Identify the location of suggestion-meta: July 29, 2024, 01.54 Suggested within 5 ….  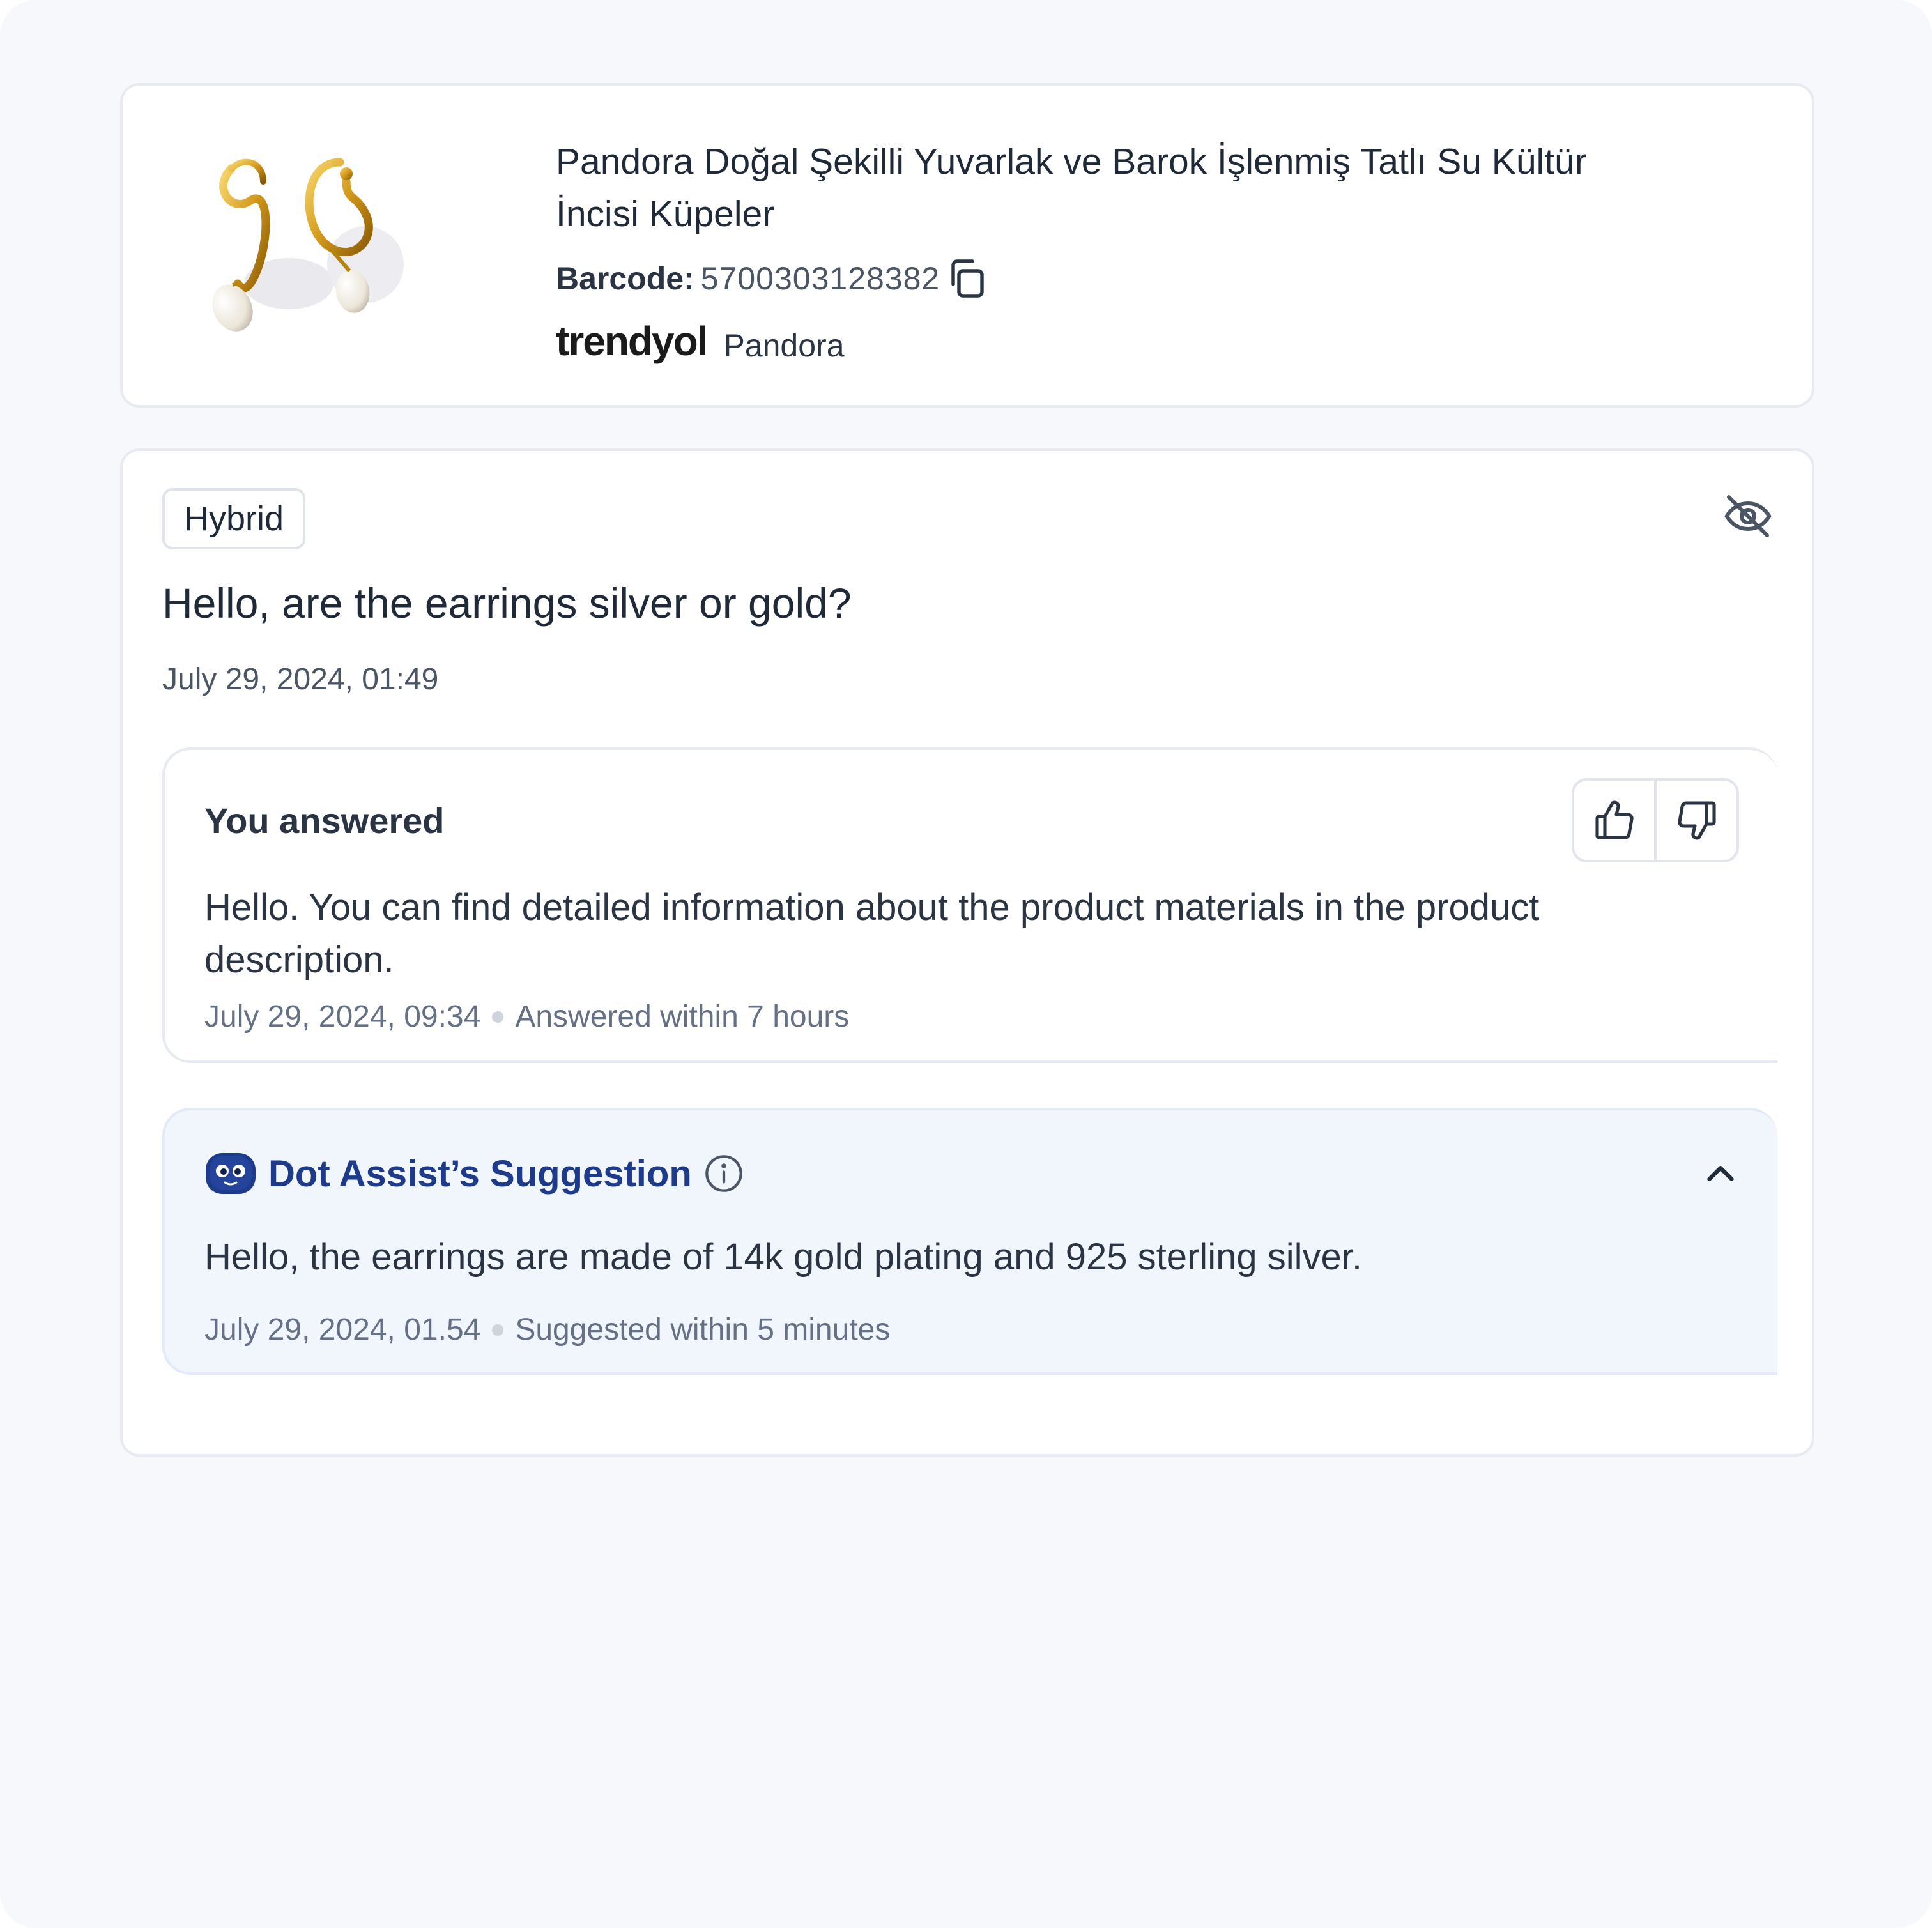
(547, 1330).